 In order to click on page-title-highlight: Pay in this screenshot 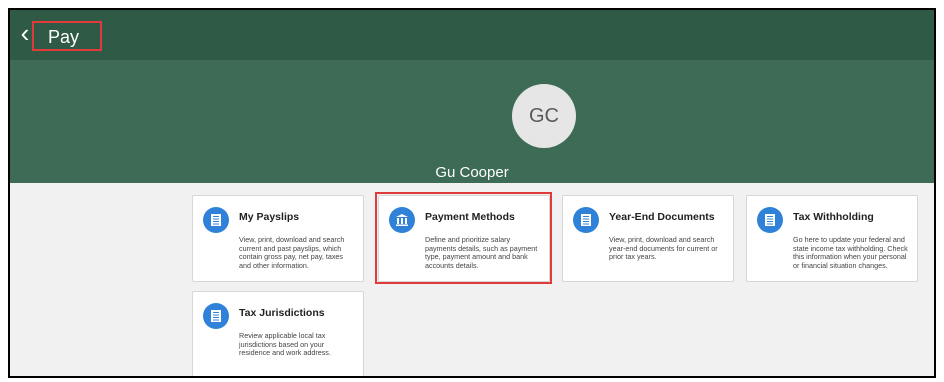, I will do `click(67, 36)`.